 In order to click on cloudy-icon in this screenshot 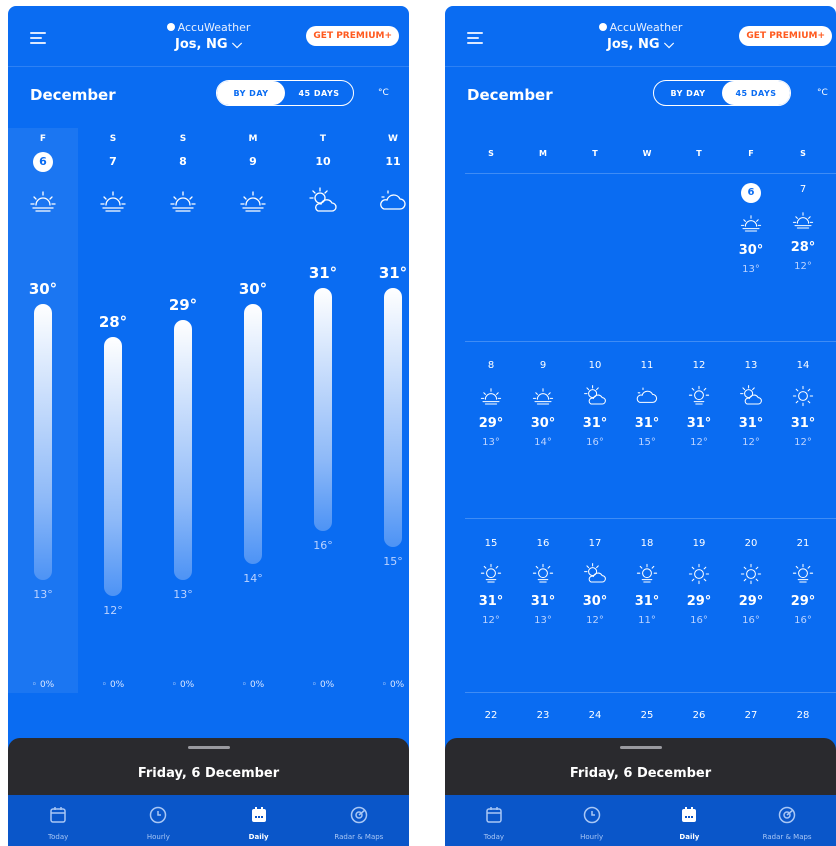, I will do `click(393, 201)`.